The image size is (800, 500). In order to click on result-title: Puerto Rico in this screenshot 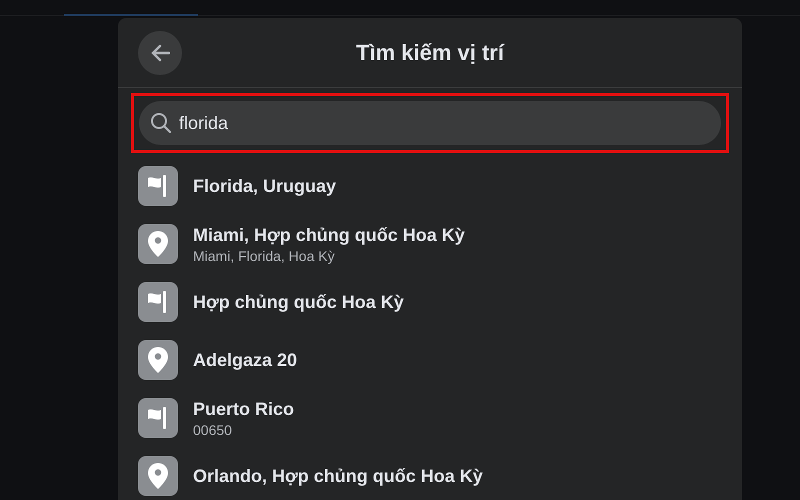, I will do `click(243, 409)`.